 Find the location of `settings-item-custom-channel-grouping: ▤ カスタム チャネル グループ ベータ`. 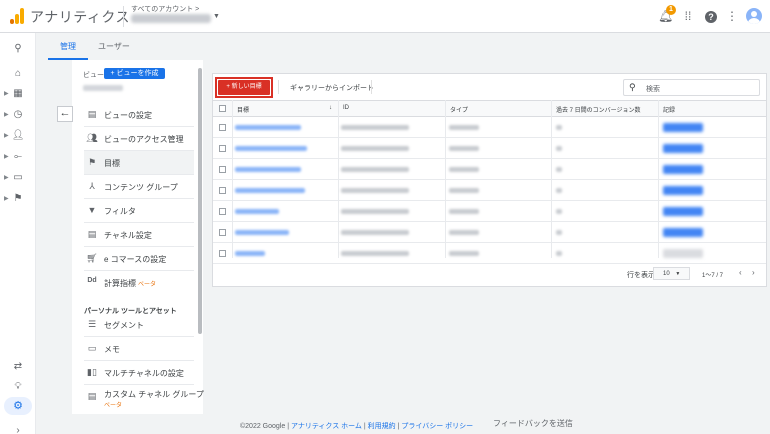

settings-item-custom-channel-grouping: ▤ カスタム チャネル グループ ベータ is located at coordinates (144, 398).